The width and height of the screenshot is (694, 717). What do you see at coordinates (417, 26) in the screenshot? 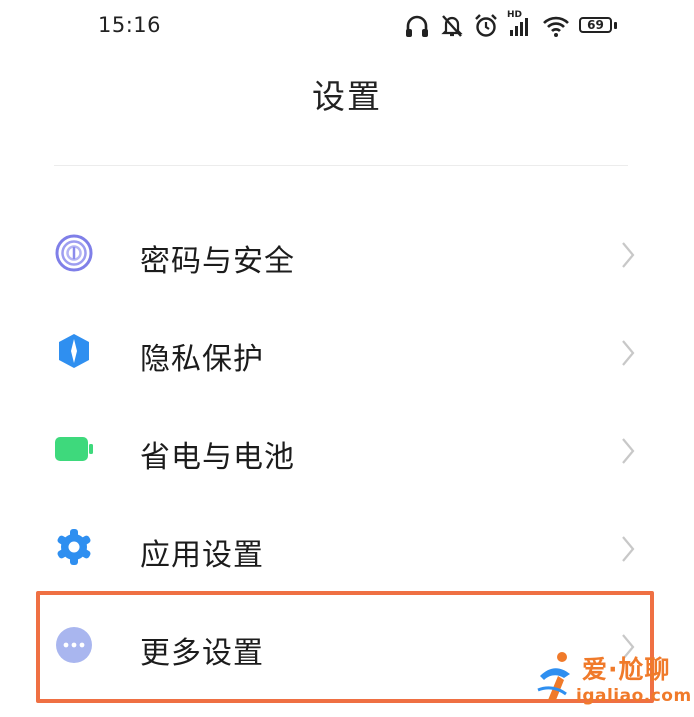
I see `headphones-icon` at bounding box center [417, 26].